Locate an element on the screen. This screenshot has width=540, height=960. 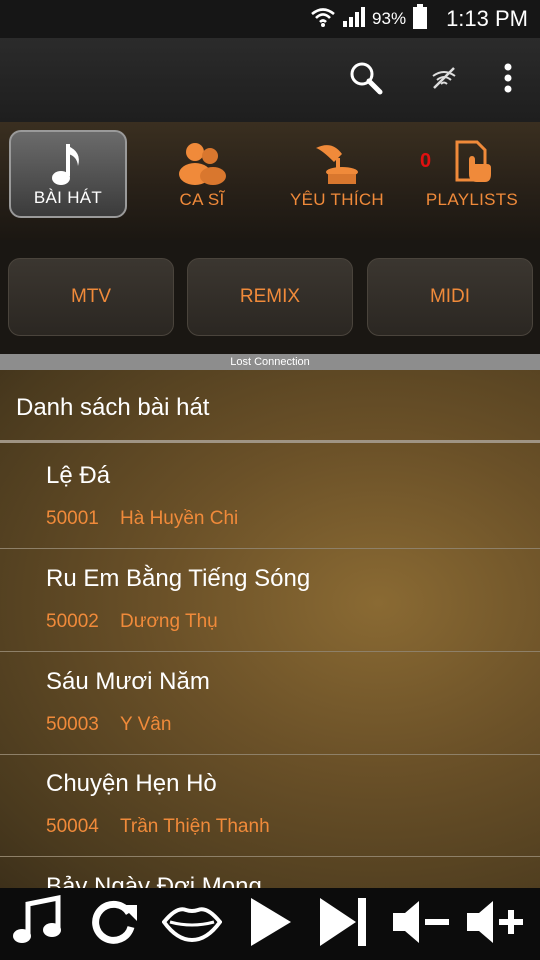
tab-favorites: YÊU THÍCH is located at coordinates (337, 174).